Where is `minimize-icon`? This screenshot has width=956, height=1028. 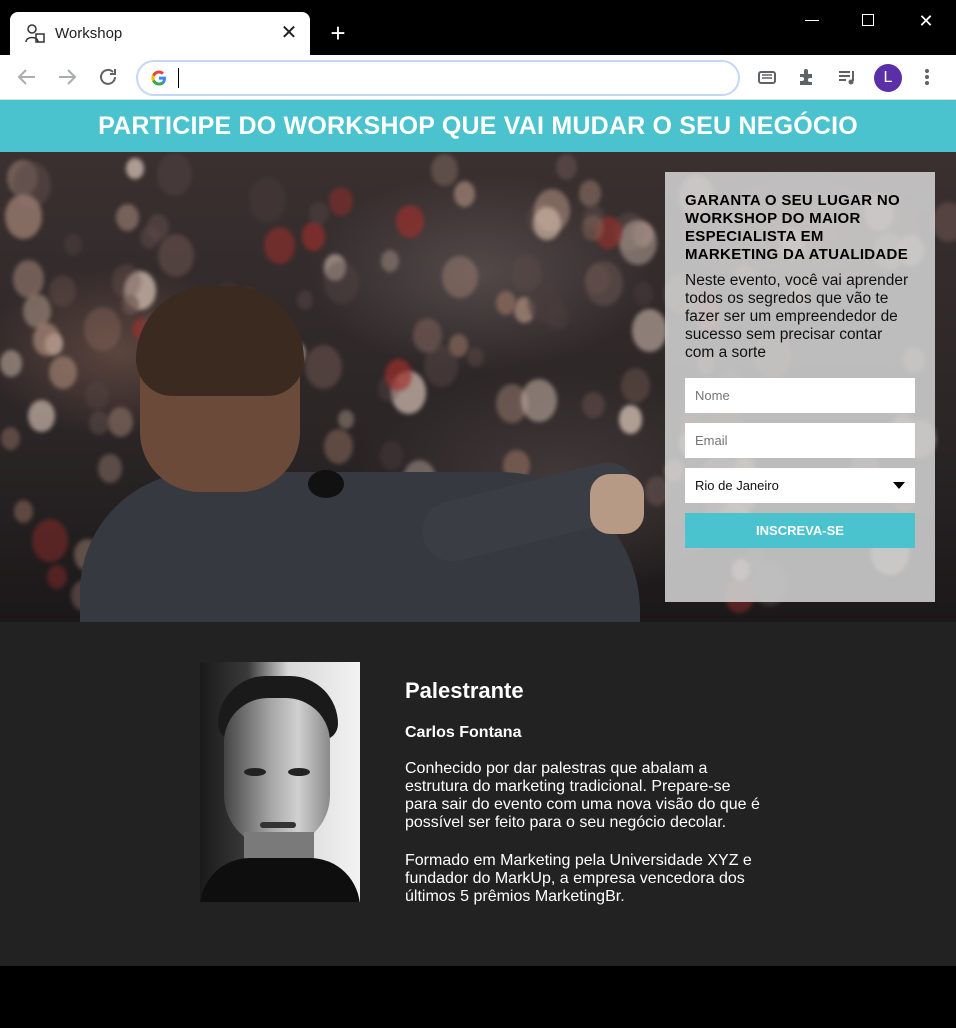
minimize-icon is located at coordinates (812, 20).